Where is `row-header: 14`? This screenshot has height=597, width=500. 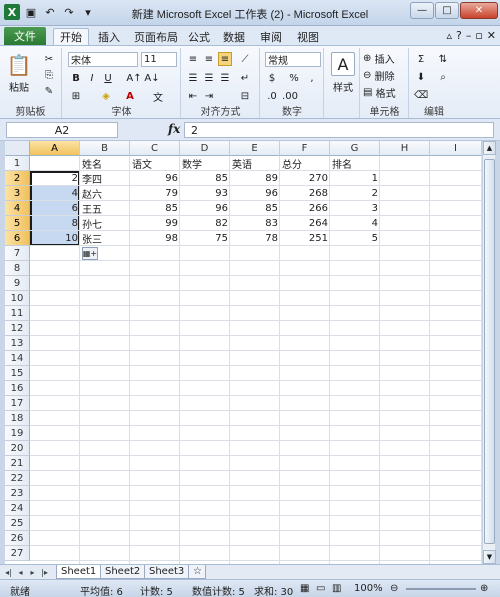
row-header: 14 is located at coordinates (17, 358).